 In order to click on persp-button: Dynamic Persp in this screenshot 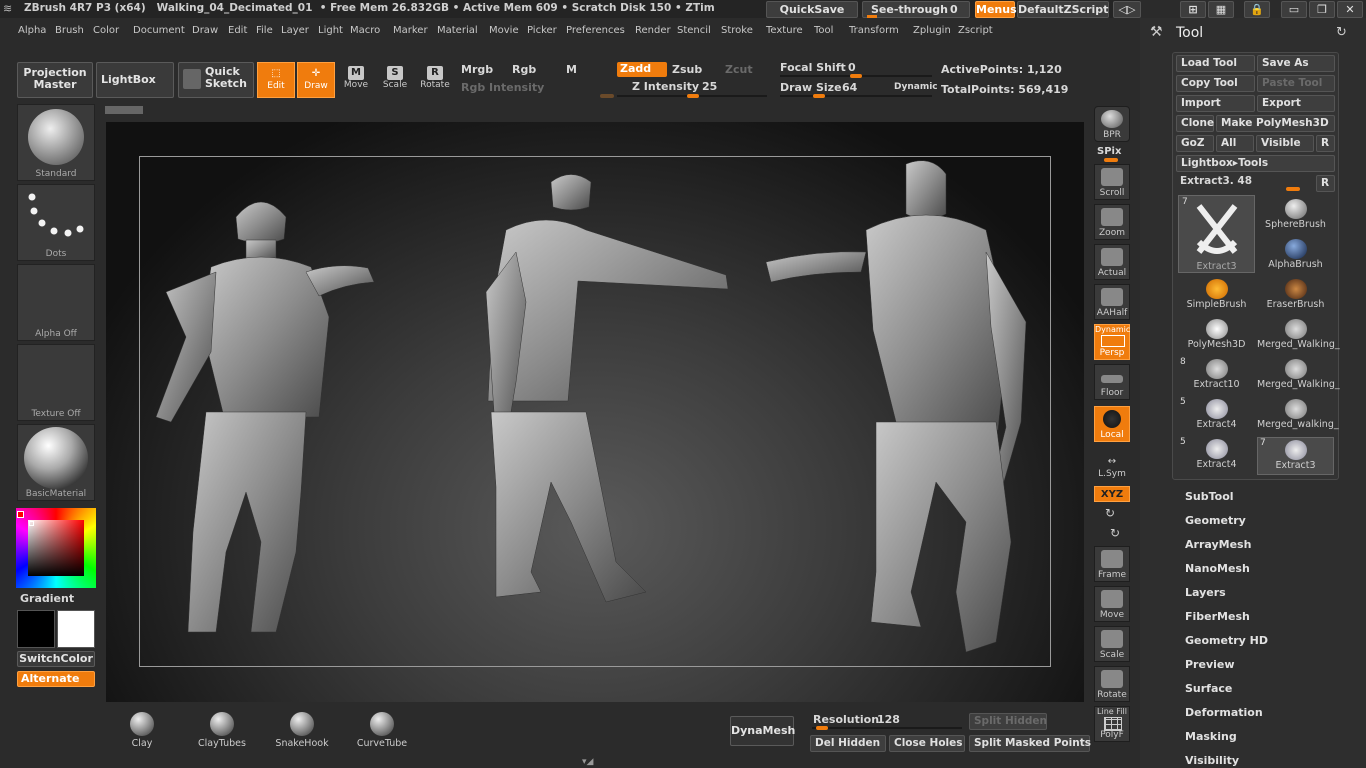, I will do `click(1112, 342)`.